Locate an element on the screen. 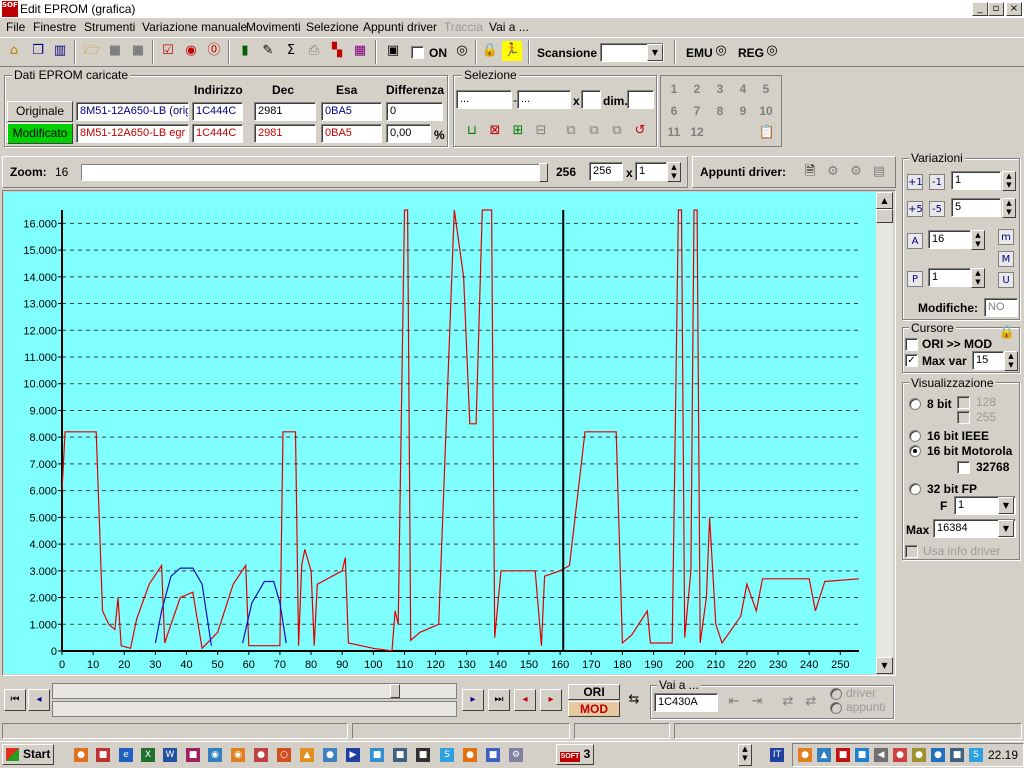  open-folder-icon: 🗁 is located at coordinates (92, 51).